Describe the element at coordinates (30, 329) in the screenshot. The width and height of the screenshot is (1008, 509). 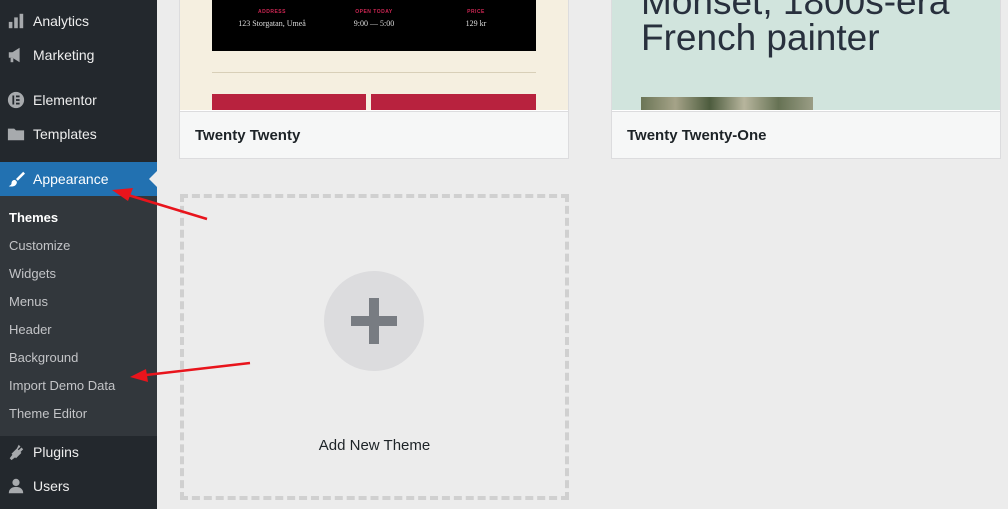
I see `submenu-item-header: Header` at that location.